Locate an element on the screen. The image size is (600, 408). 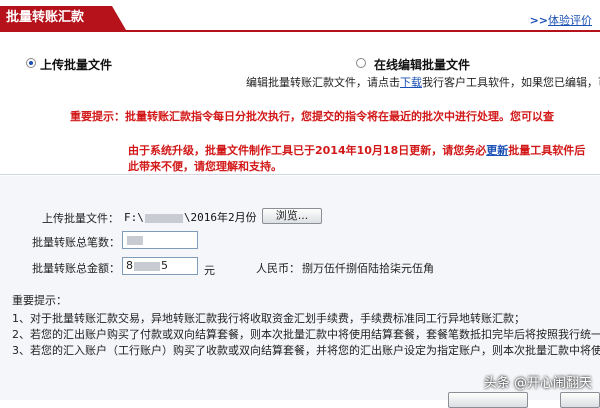
total-count-input is located at coordinates (160, 240).